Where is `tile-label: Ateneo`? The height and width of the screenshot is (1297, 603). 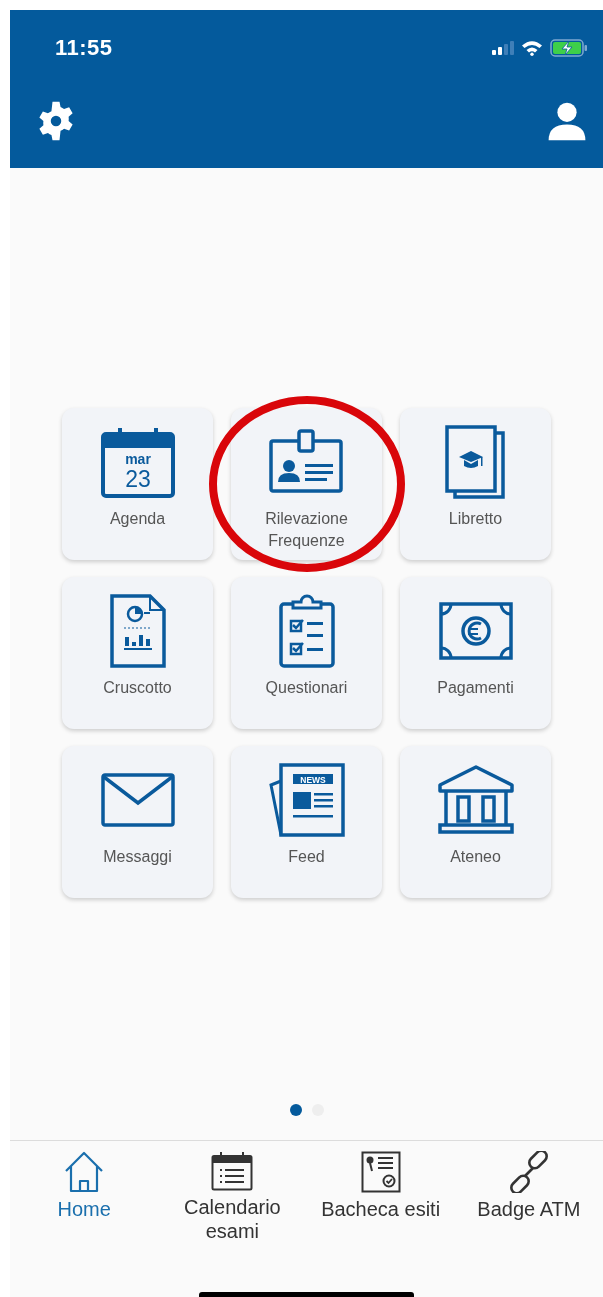 tile-label: Ateneo is located at coordinates (475, 857).